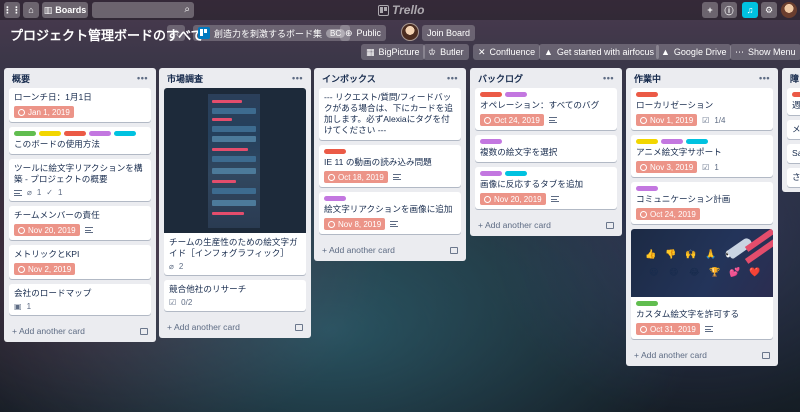  Describe the element at coordinates (390, 213) in the screenshot. I see `card: 絵文字リアクションを画像に追加 Nov 8, 2019` at that location.